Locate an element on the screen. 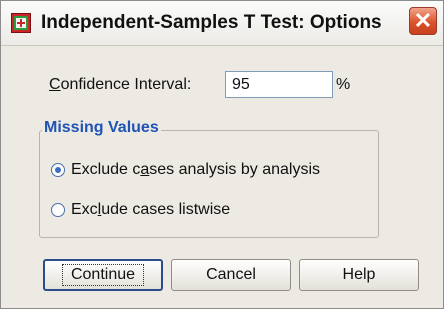 The image size is (444, 309). close-button: ✕ is located at coordinates (423, 21).